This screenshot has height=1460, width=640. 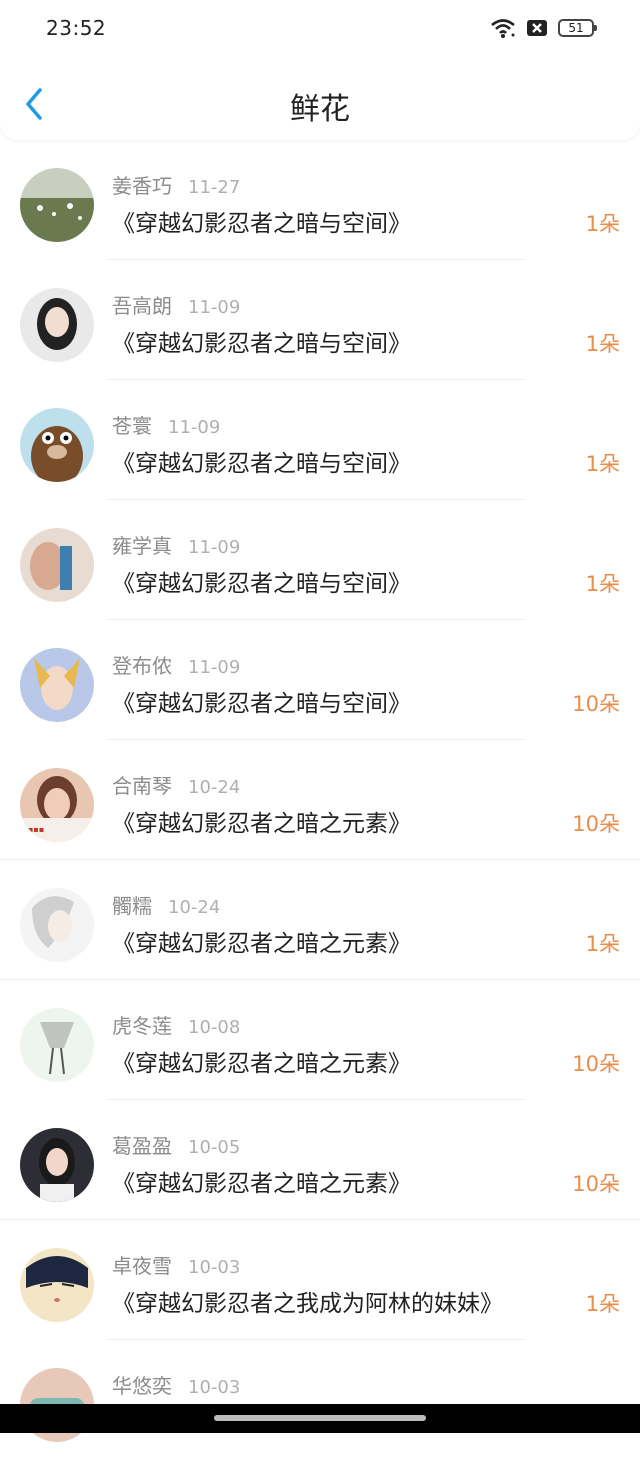 I want to click on list-item: 登布侬 11-09 《穿越幻影忍者之暗与空间》 10朵, so click(x=320, y=680).